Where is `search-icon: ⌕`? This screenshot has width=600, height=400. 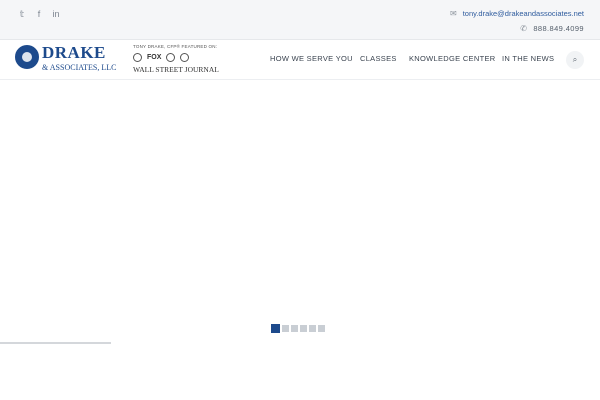
search-icon: ⌕ is located at coordinates (575, 59).